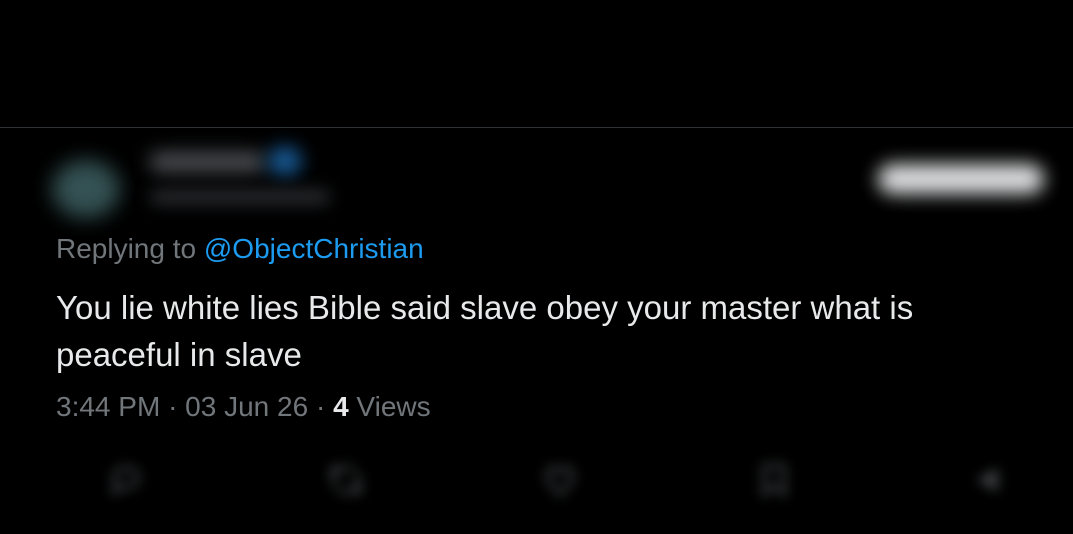  What do you see at coordinates (774, 480) in the screenshot?
I see `bookmark-icon` at bounding box center [774, 480].